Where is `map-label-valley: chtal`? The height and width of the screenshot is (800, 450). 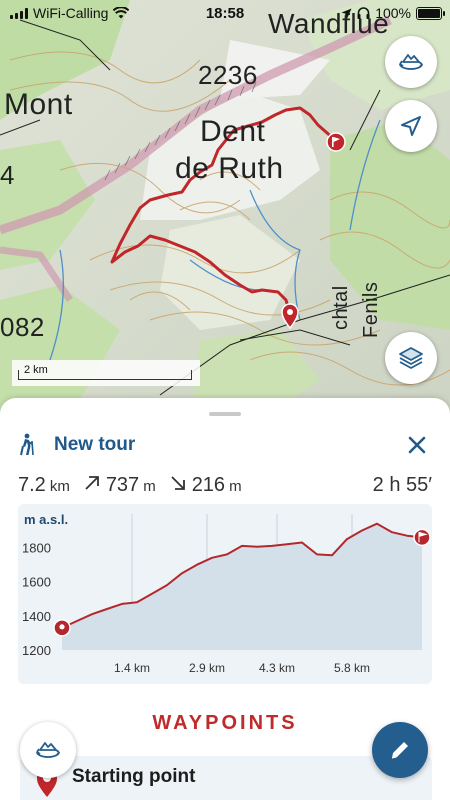
map-label-valley: chtal is located at coordinates (341, 307).